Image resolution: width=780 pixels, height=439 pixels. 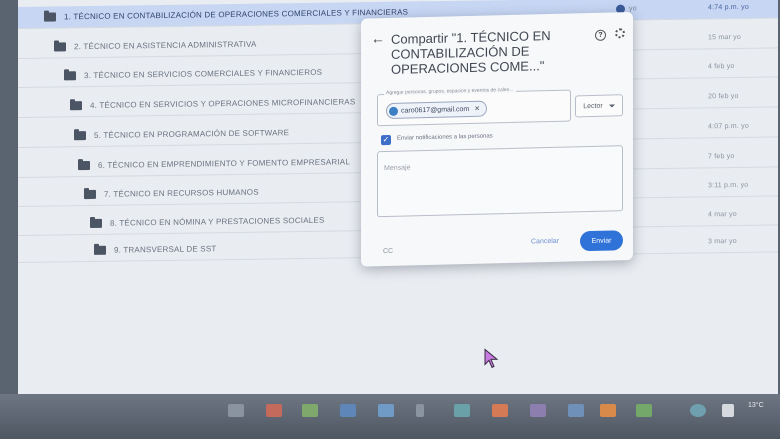 I want to click on back-arrow-icon: ←, so click(x=378, y=38).